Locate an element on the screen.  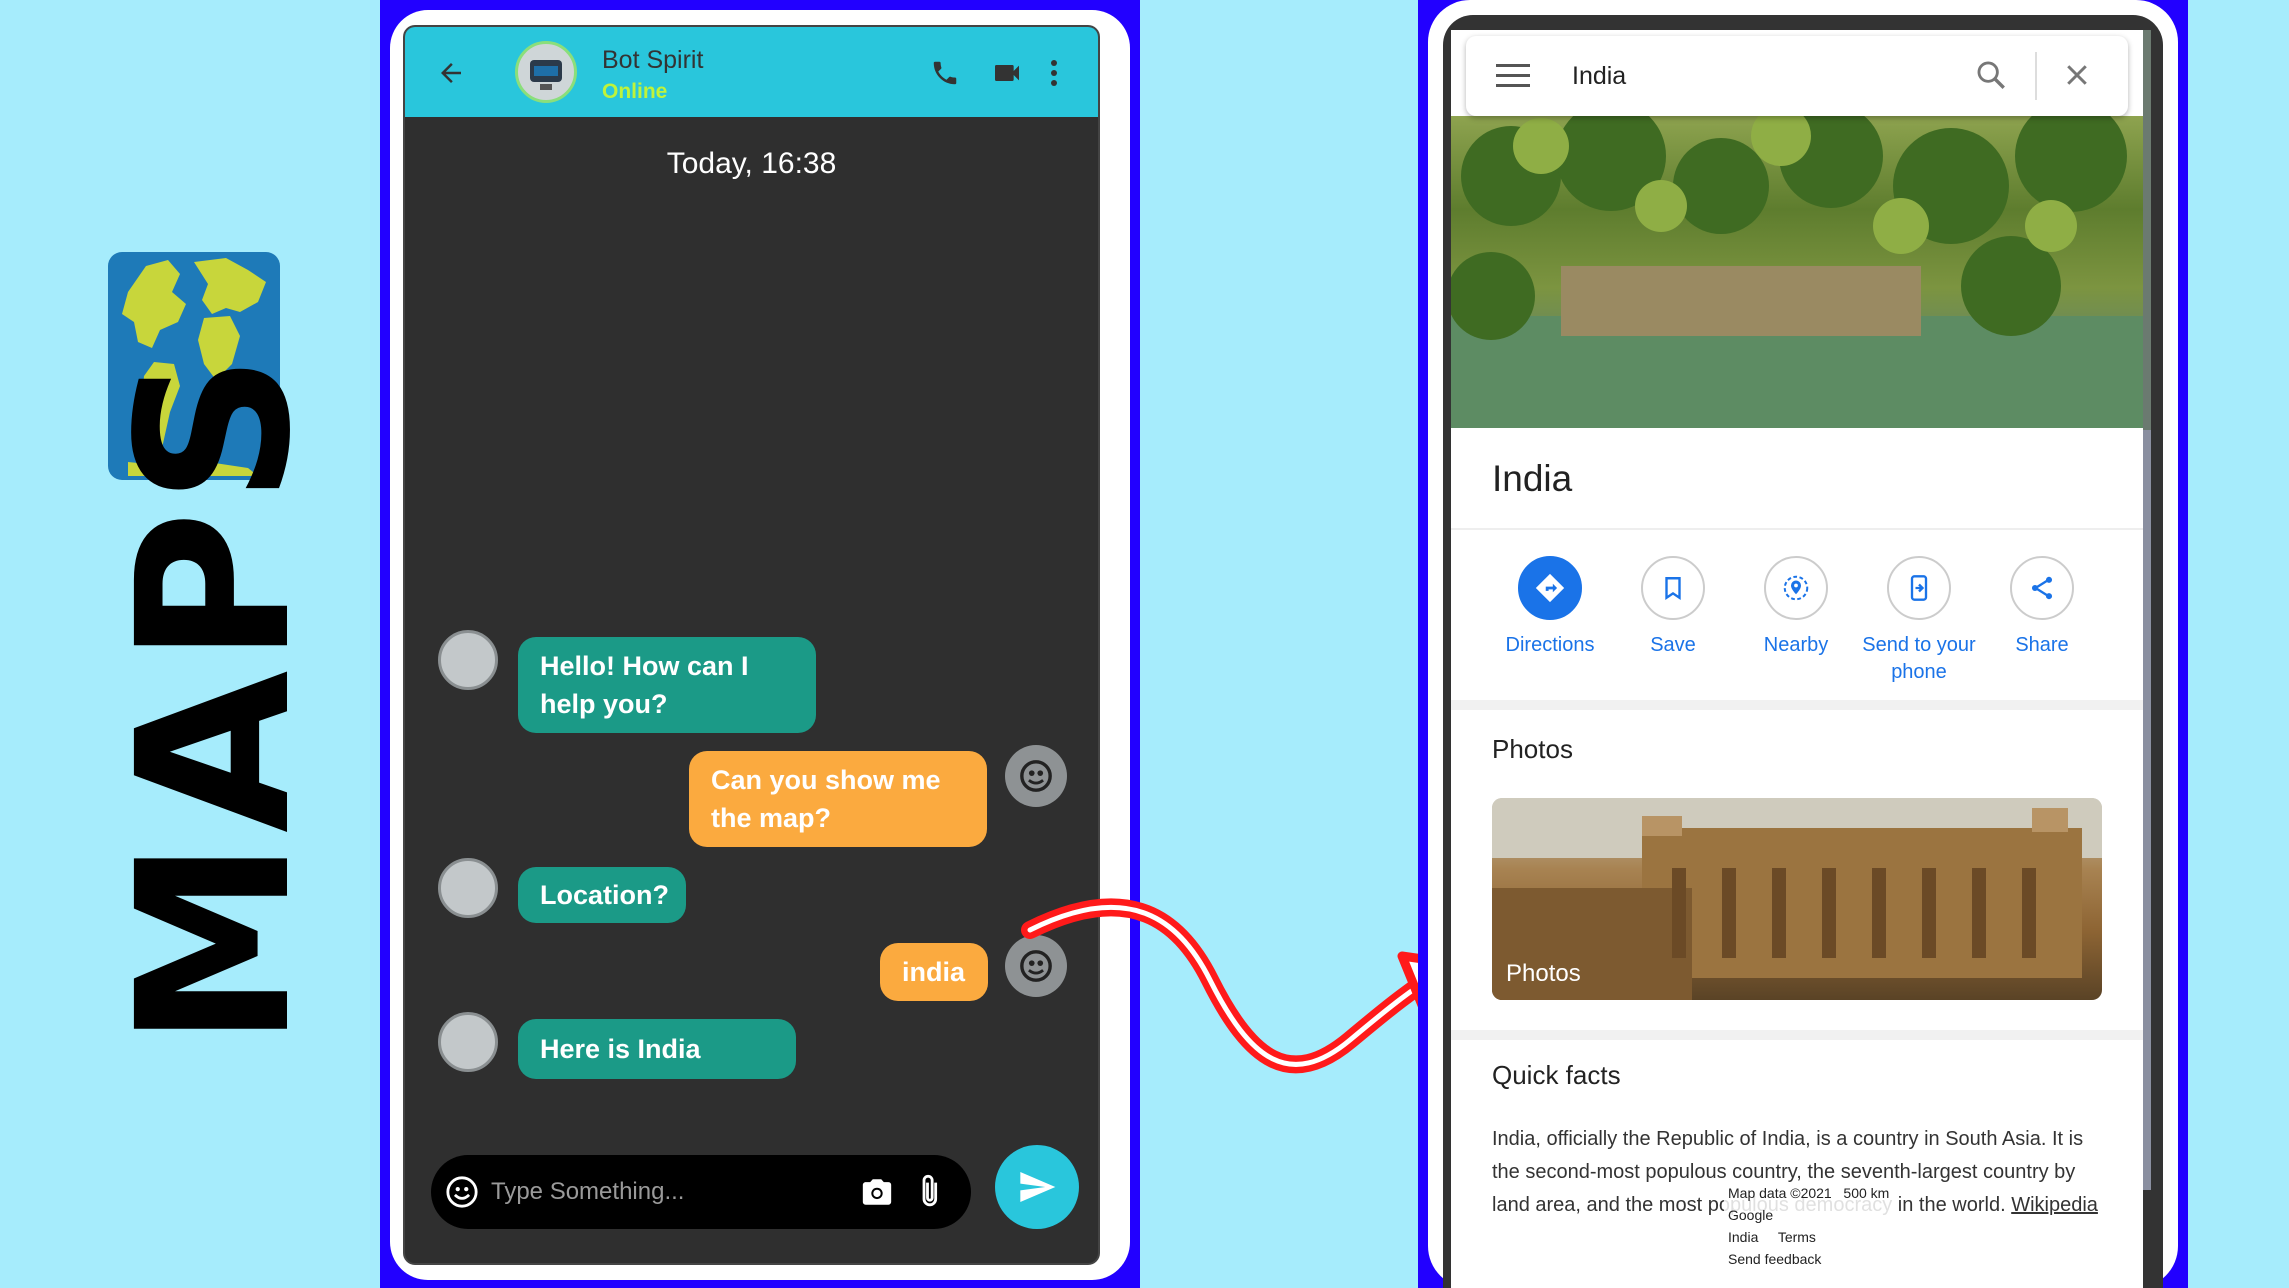
phone-icon is located at coordinates (945, 73).